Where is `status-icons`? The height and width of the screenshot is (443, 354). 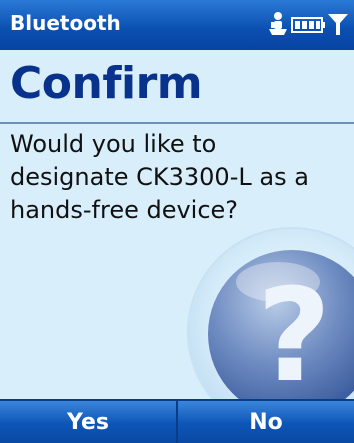 status-icons is located at coordinates (308, 24).